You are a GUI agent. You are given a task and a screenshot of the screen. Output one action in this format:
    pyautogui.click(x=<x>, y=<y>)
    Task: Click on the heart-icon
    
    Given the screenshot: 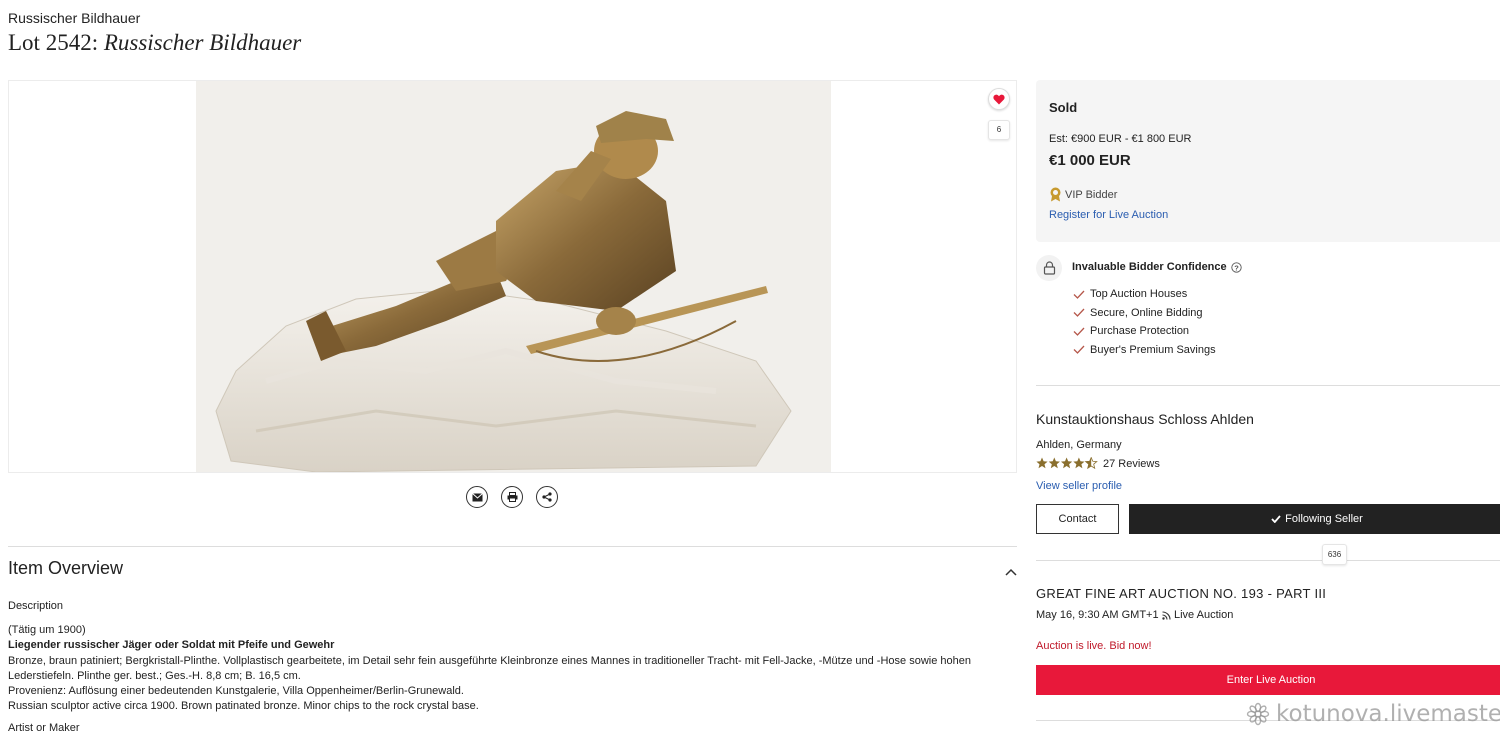 What is the action you would take?
    pyautogui.click(x=999, y=99)
    